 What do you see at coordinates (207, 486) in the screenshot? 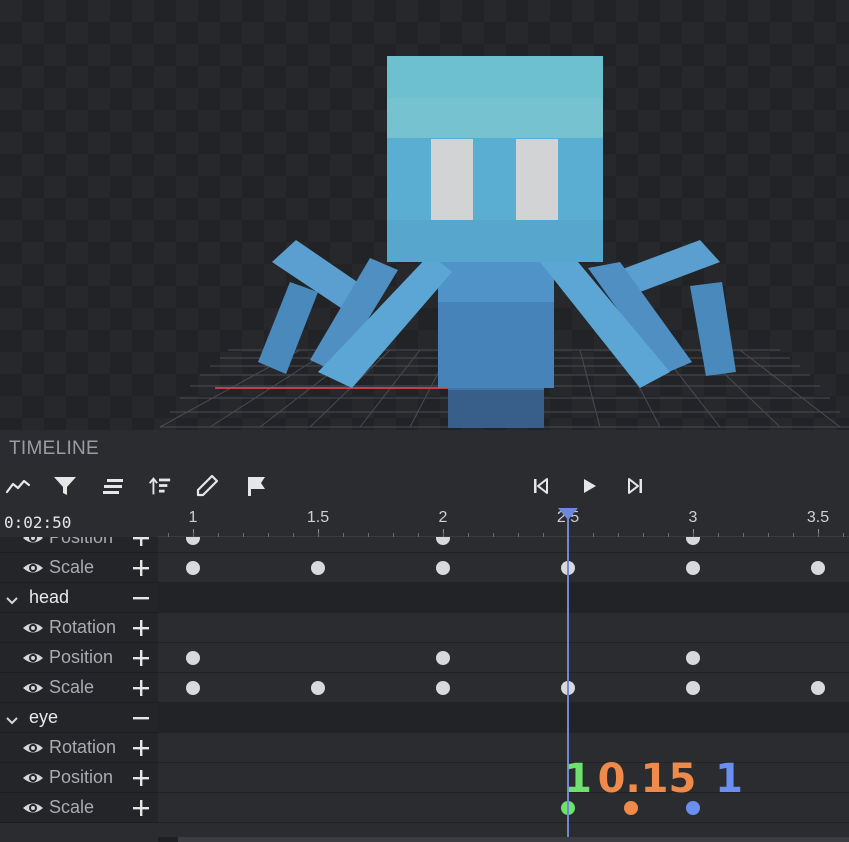
I see `edit-icon` at bounding box center [207, 486].